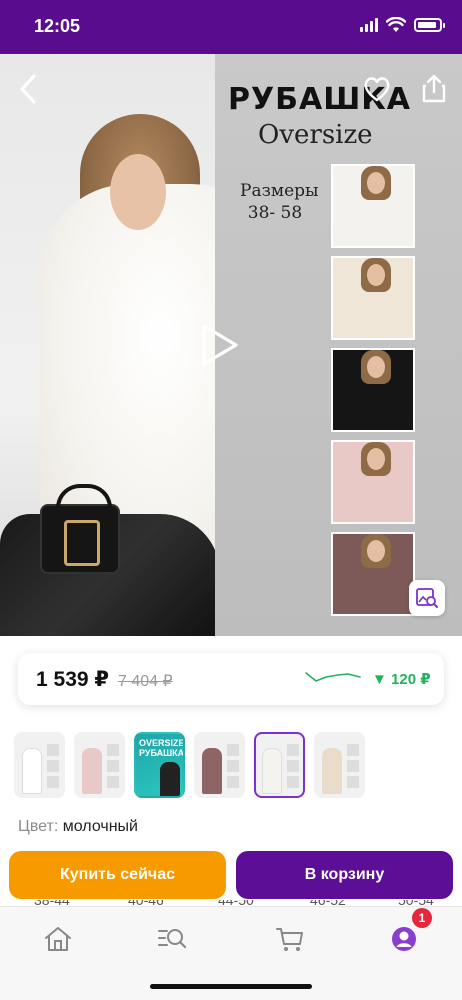  I want to click on thumbnail-mauve, so click(219, 765).